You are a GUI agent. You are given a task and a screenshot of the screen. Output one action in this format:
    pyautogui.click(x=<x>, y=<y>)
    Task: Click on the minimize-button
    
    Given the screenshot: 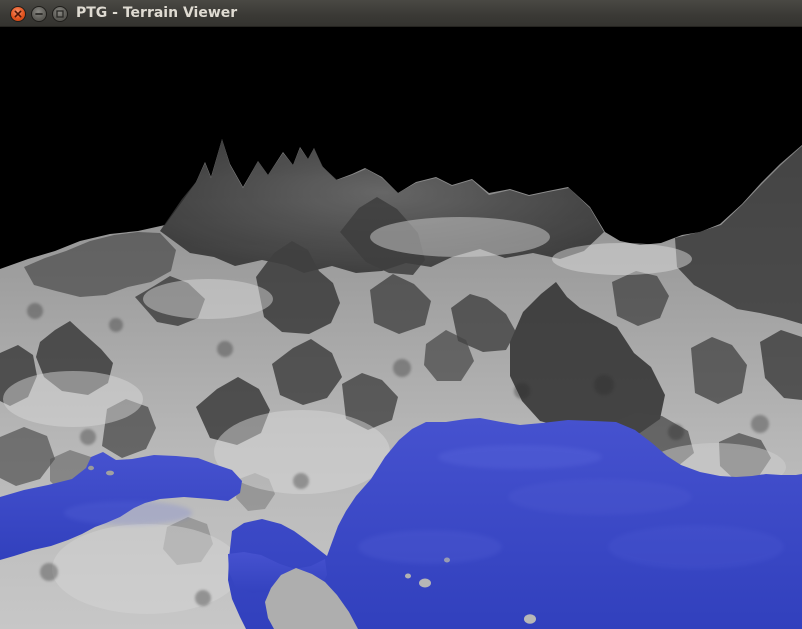 What is the action you would take?
    pyautogui.click(x=39, y=14)
    